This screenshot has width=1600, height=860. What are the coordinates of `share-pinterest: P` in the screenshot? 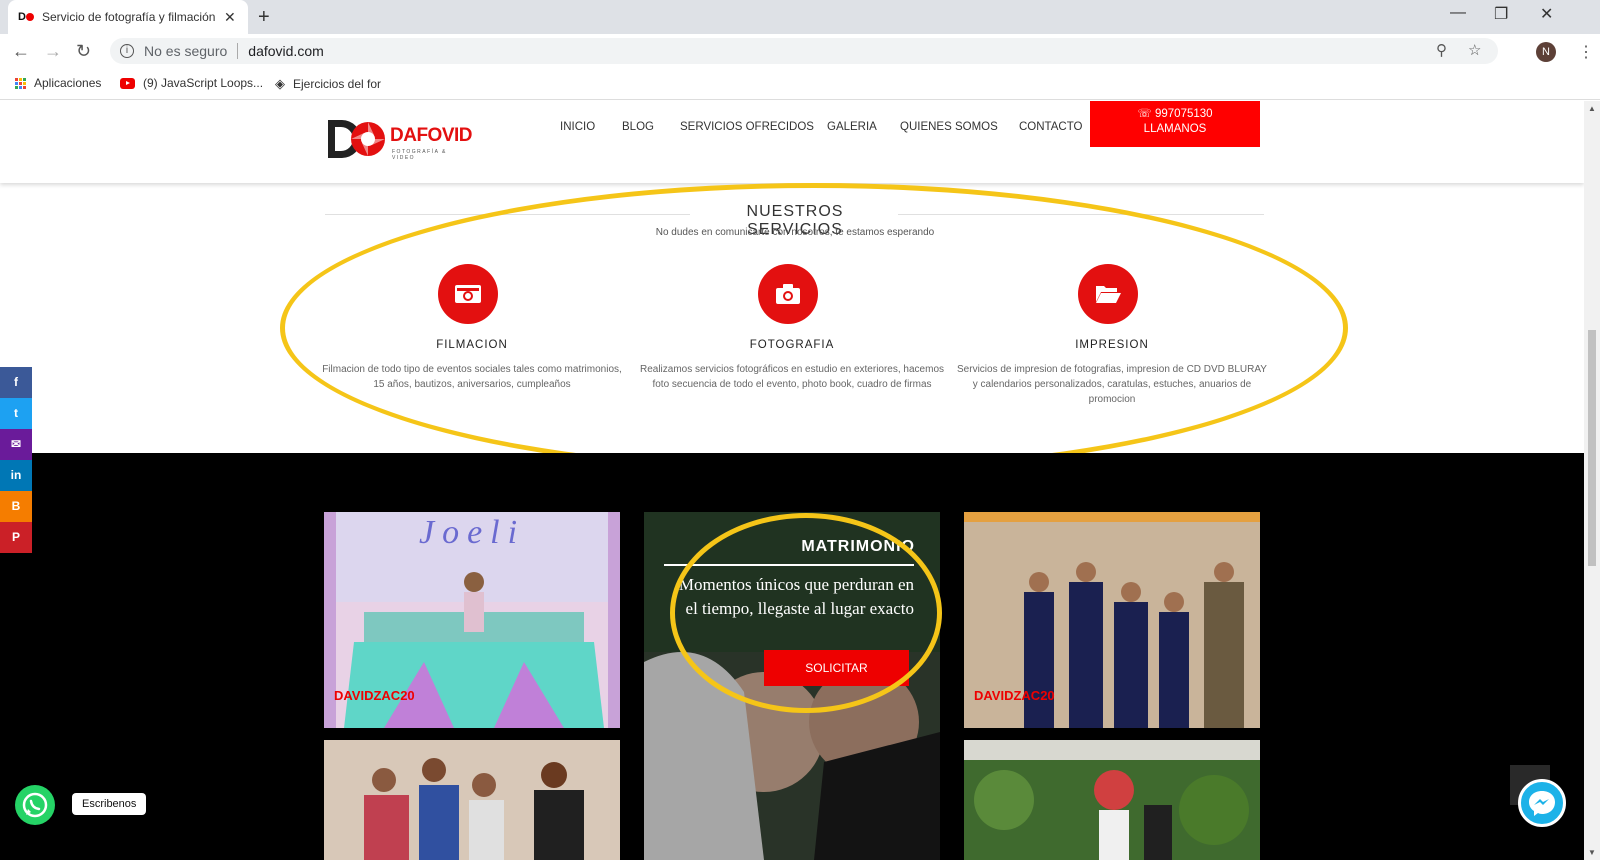 It's located at (16, 537).